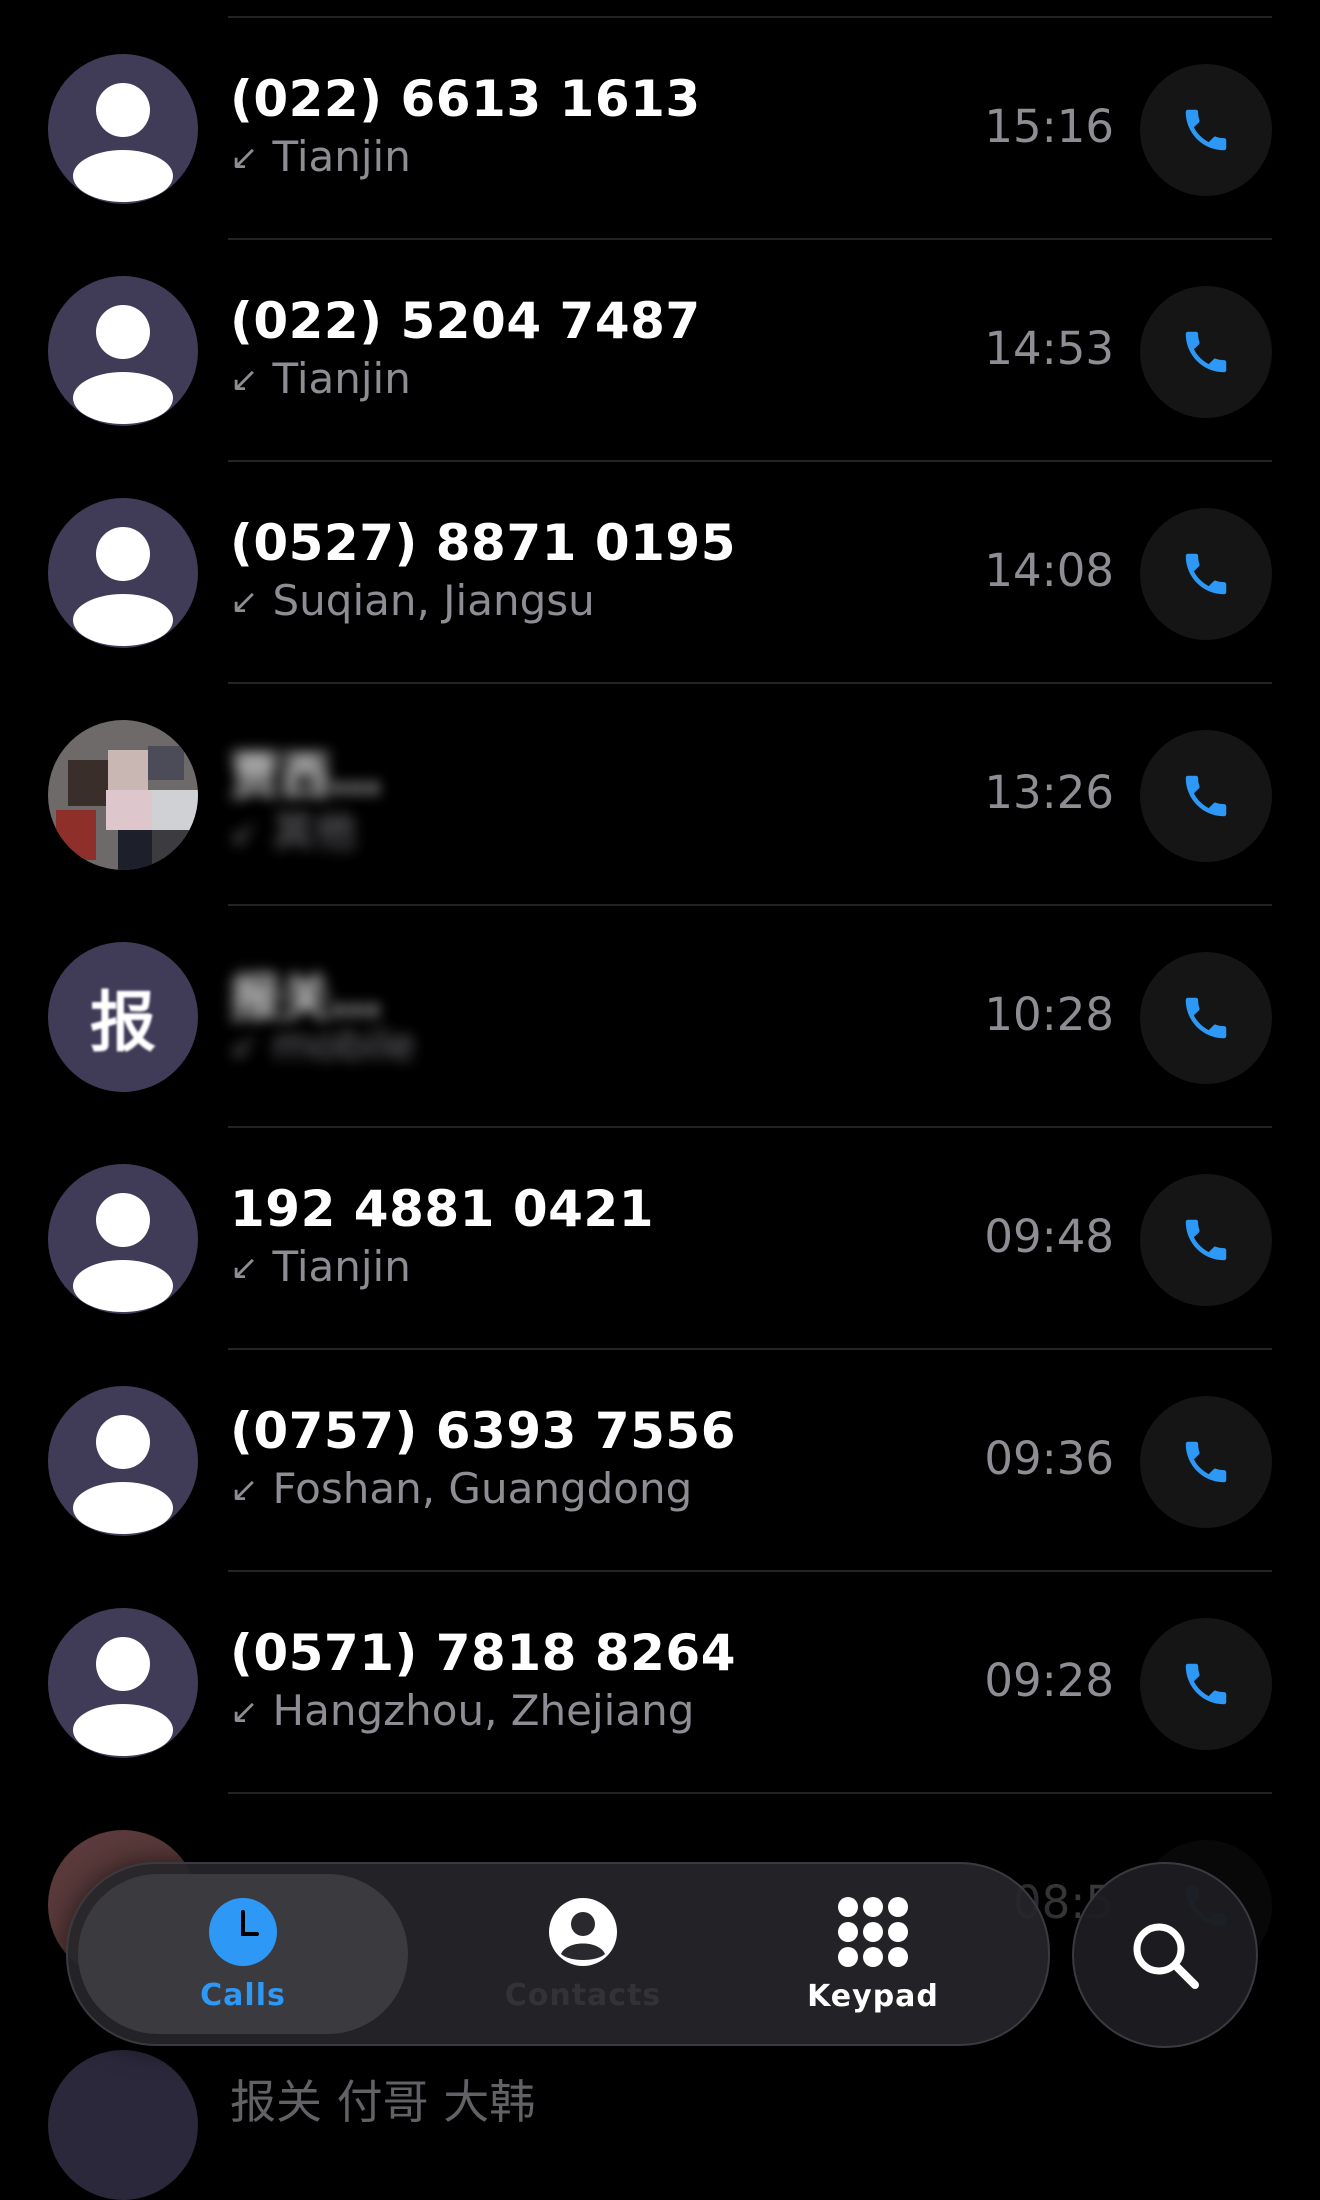 The image size is (1320, 2200). What do you see at coordinates (343, 1044) in the screenshot?
I see `location-text: mobile` at bounding box center [343, 1044].